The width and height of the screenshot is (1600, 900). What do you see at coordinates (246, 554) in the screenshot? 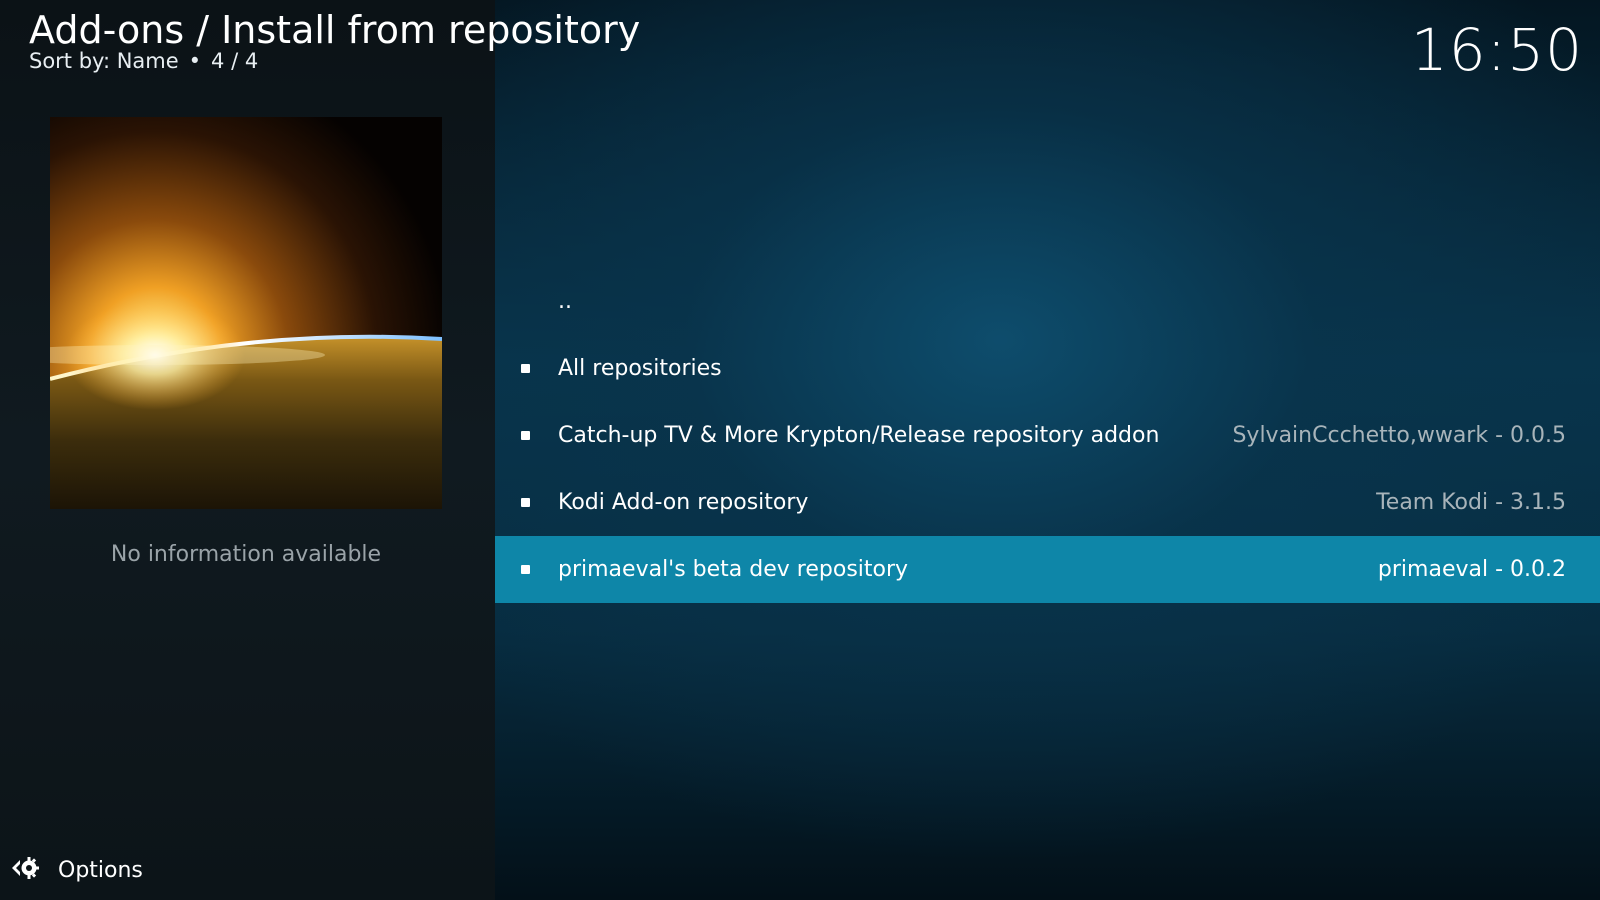
I see `no-info-text: No information available` at bounding box center [246, 554].